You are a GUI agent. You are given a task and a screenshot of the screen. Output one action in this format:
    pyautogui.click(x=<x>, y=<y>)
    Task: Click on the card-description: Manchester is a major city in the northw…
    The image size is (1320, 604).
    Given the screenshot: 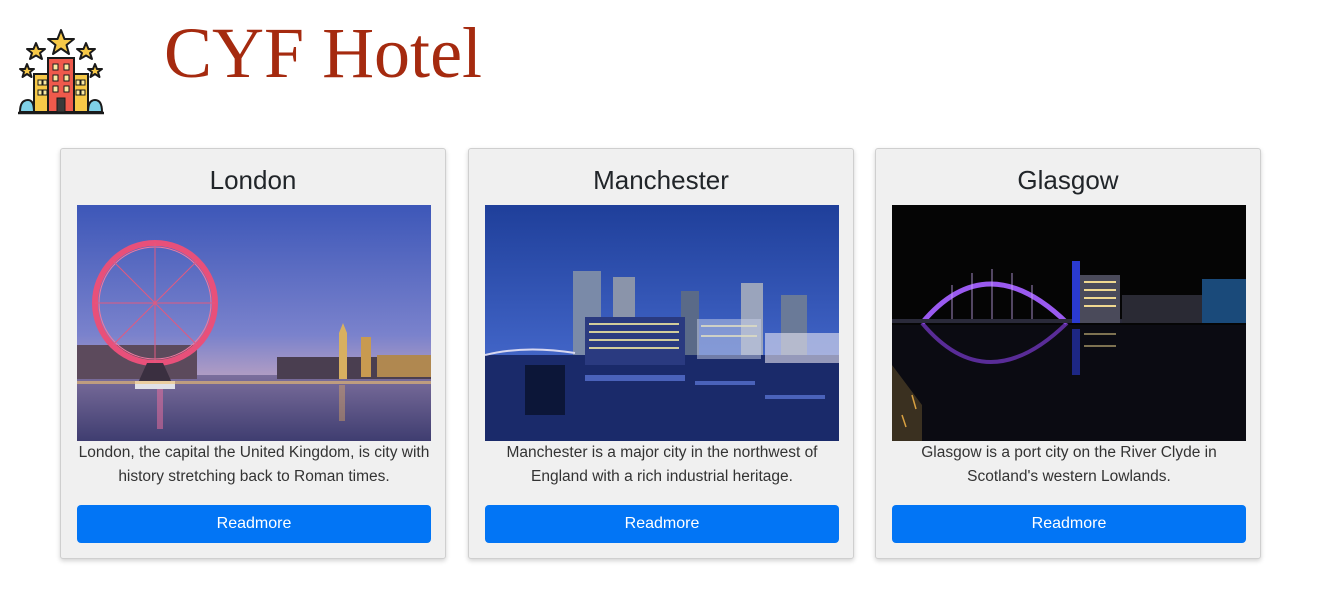 What is the action you would take?
    pyautogui.click(x=662, y=464)
    